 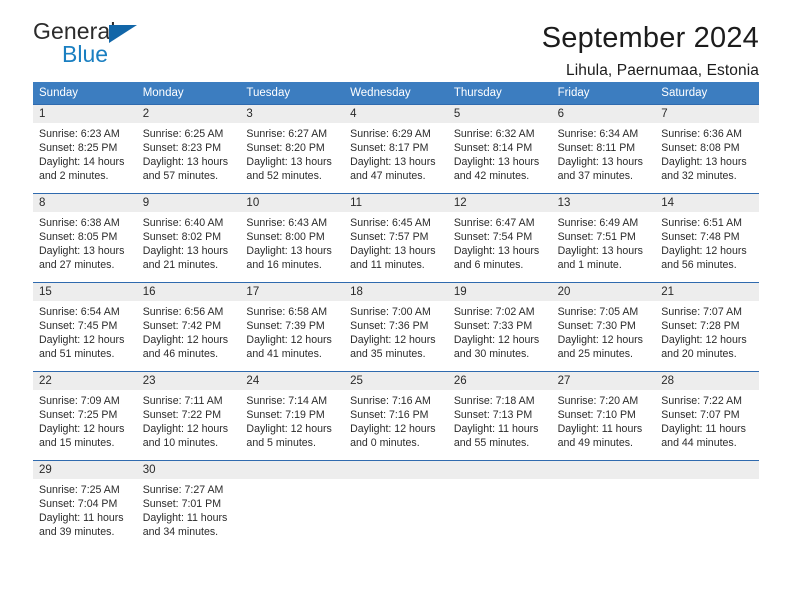 What do you see at coordinates (596, 326) in the screenshot?
I see `sunset-text: Sunset: 7:30 PM` at bounding box center [596, 326].